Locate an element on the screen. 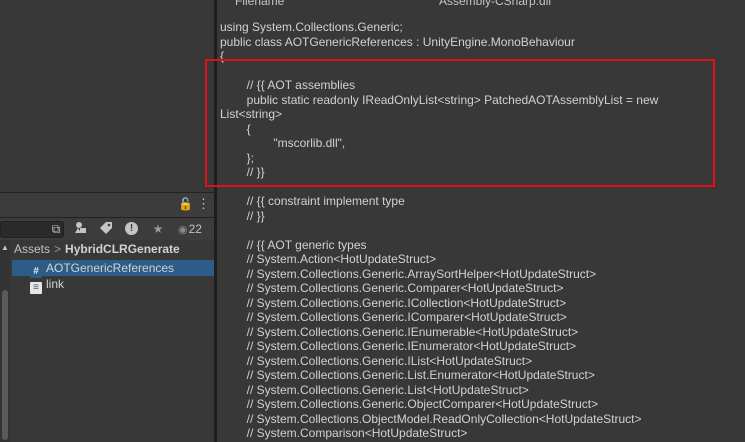 This screenshot has width=745, height=442. log-type-filter-icon: ! is located at coordinates (131, 228).